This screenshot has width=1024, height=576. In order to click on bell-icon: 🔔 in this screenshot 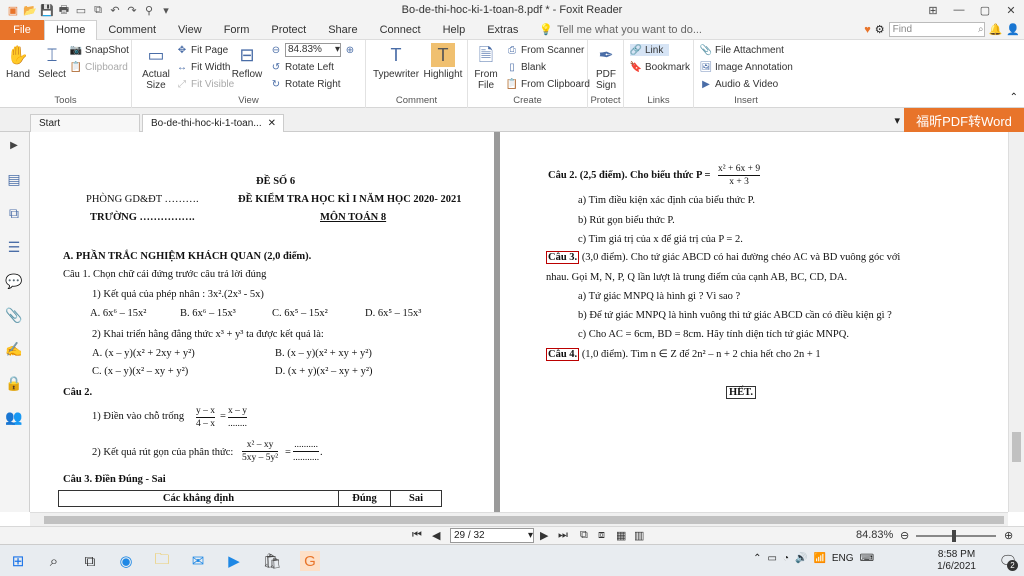, I will do `click(996, 29)`.